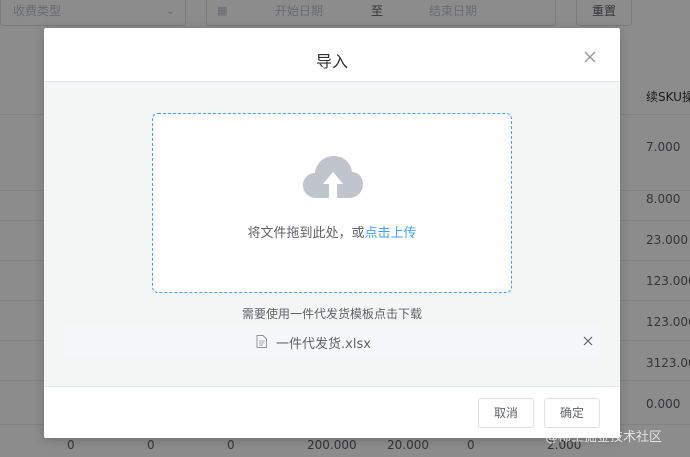 The width and height of the screenshot is (690, 457). I want to click on upload-text-prefix: 将文件拖到此处，或, so click(306, 233).